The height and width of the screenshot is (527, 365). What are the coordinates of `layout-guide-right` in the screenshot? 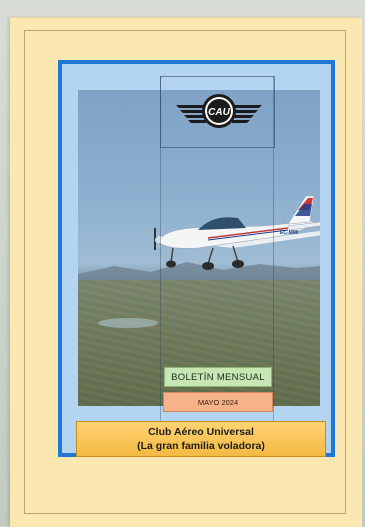 It's located at (273, 262).